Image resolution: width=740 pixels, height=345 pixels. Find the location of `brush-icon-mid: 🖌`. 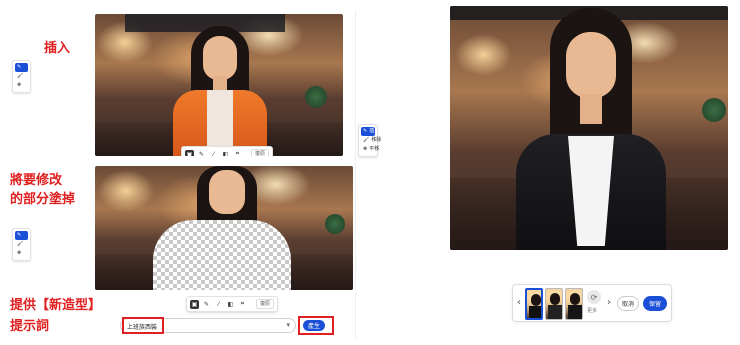

brush-icon-mid: 🖌 is located at coordinates (366, 140).